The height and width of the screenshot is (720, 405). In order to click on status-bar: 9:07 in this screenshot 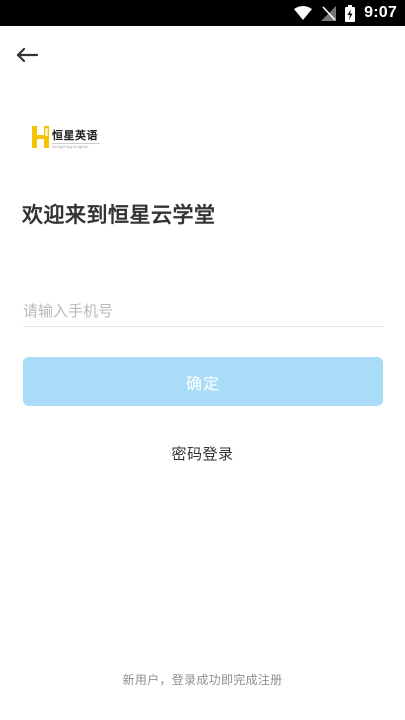, I will do `click(202, 13)`.